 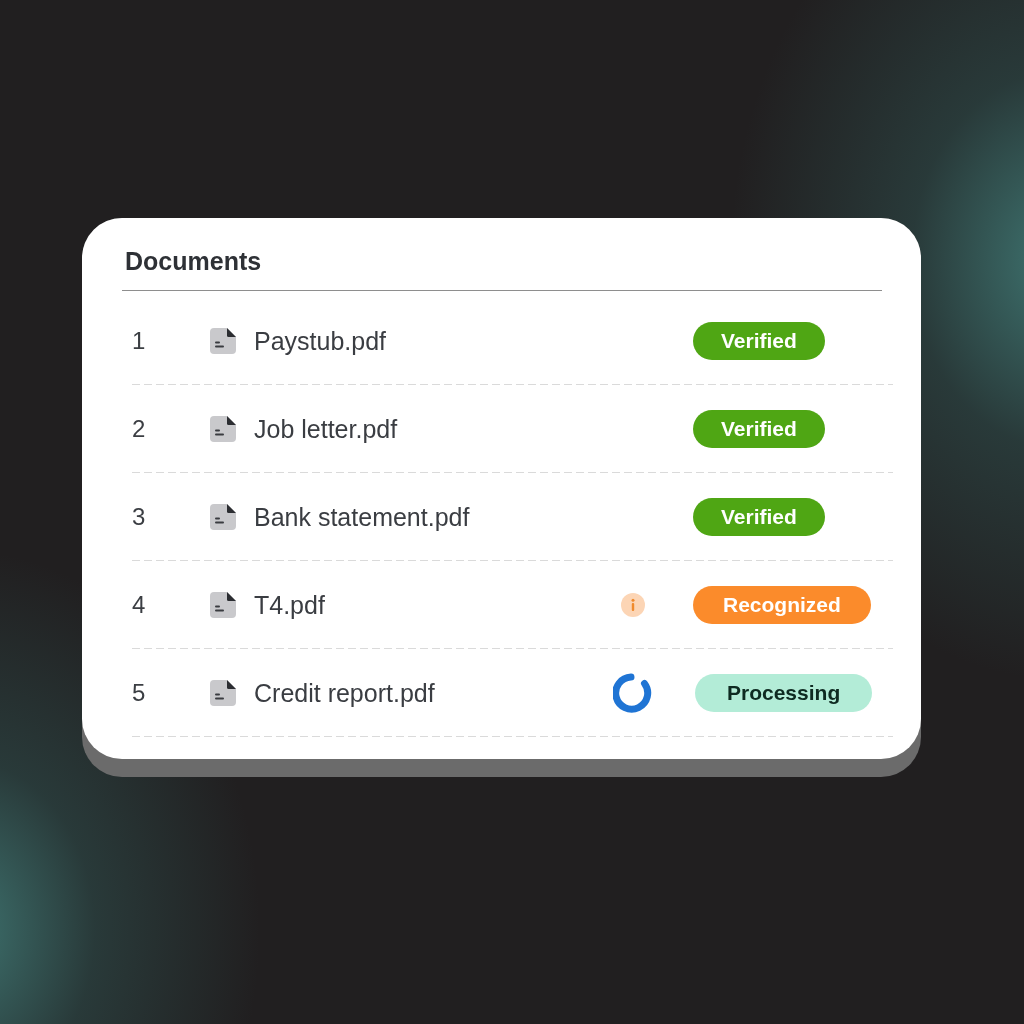 I want to click on row-number: 2, so click(x=139, y=429).